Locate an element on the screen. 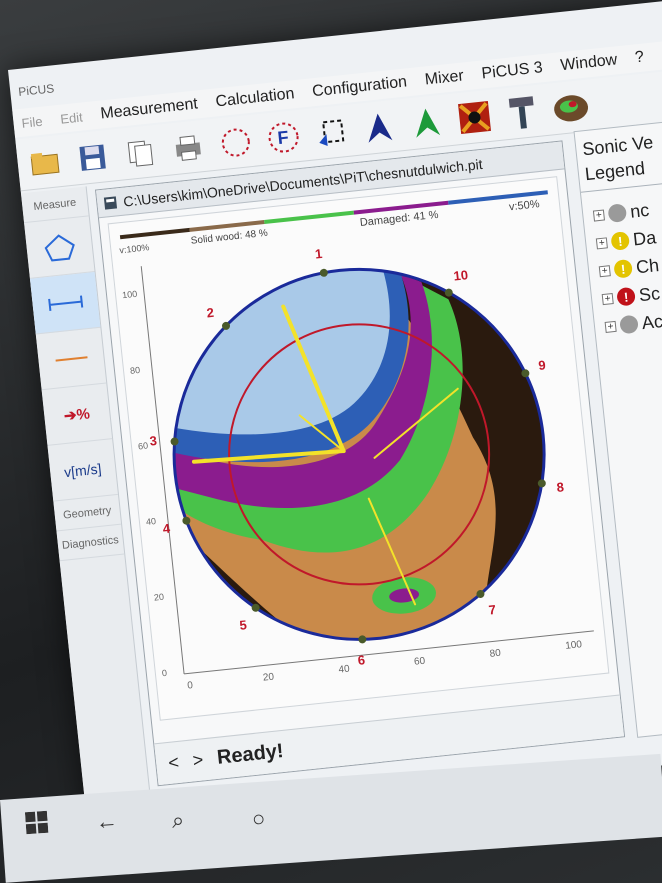 This screenshot has height=883, width=662. formula-button: F is located at coordinates (284, 137).